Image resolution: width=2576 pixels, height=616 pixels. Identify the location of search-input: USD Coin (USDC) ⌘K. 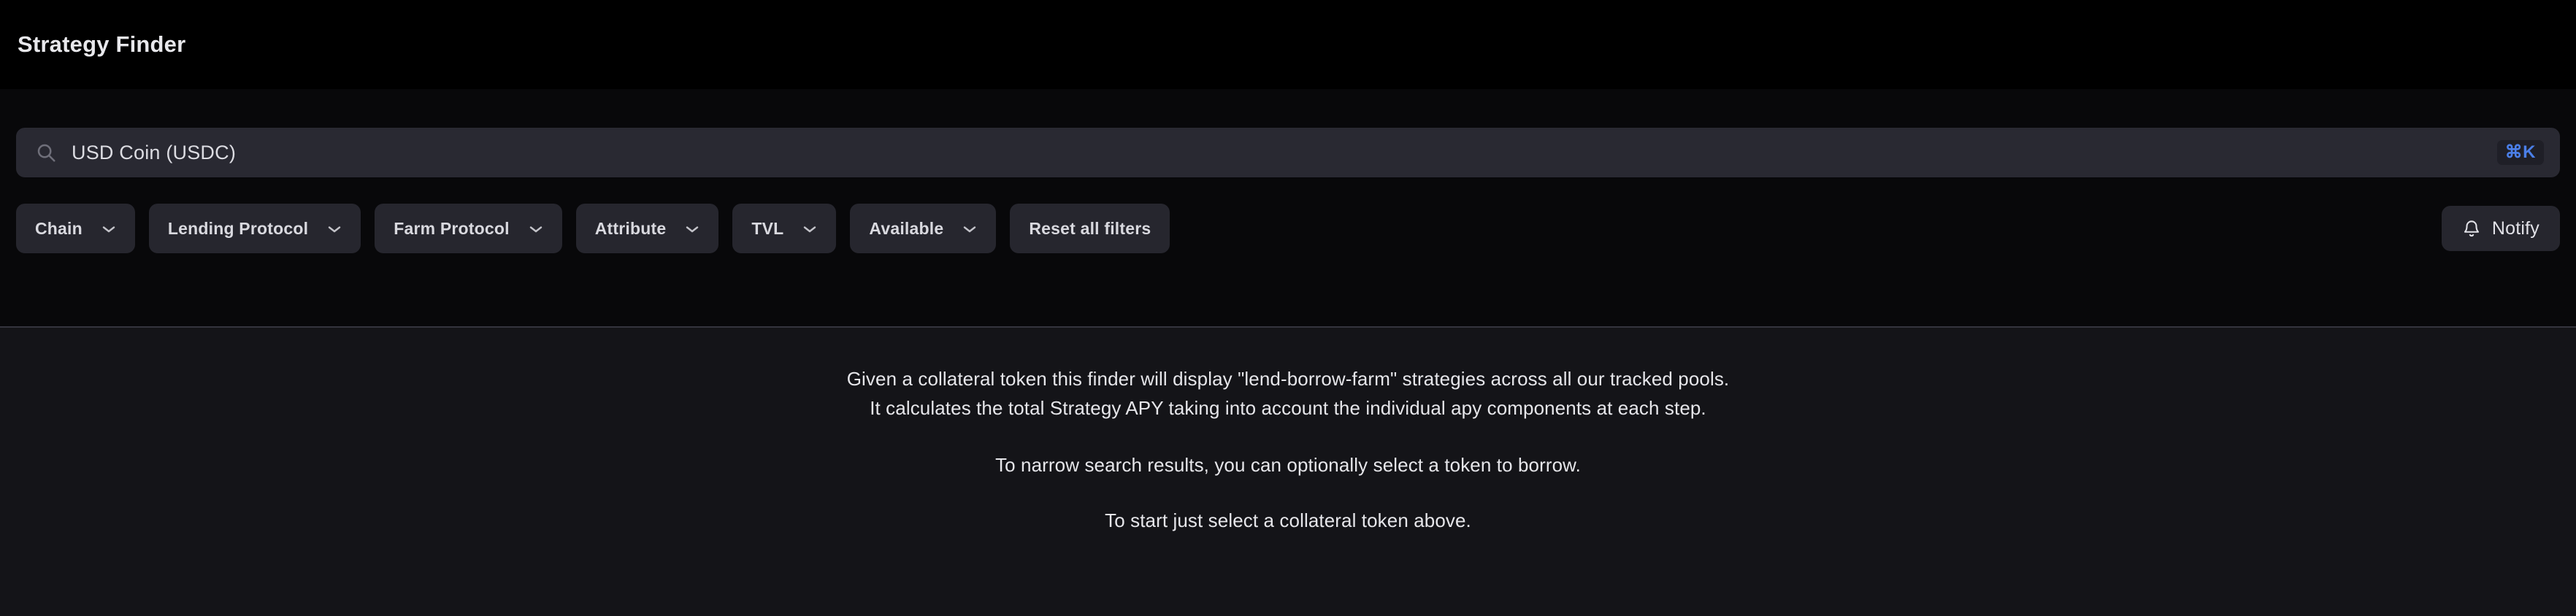
(1288, 152).